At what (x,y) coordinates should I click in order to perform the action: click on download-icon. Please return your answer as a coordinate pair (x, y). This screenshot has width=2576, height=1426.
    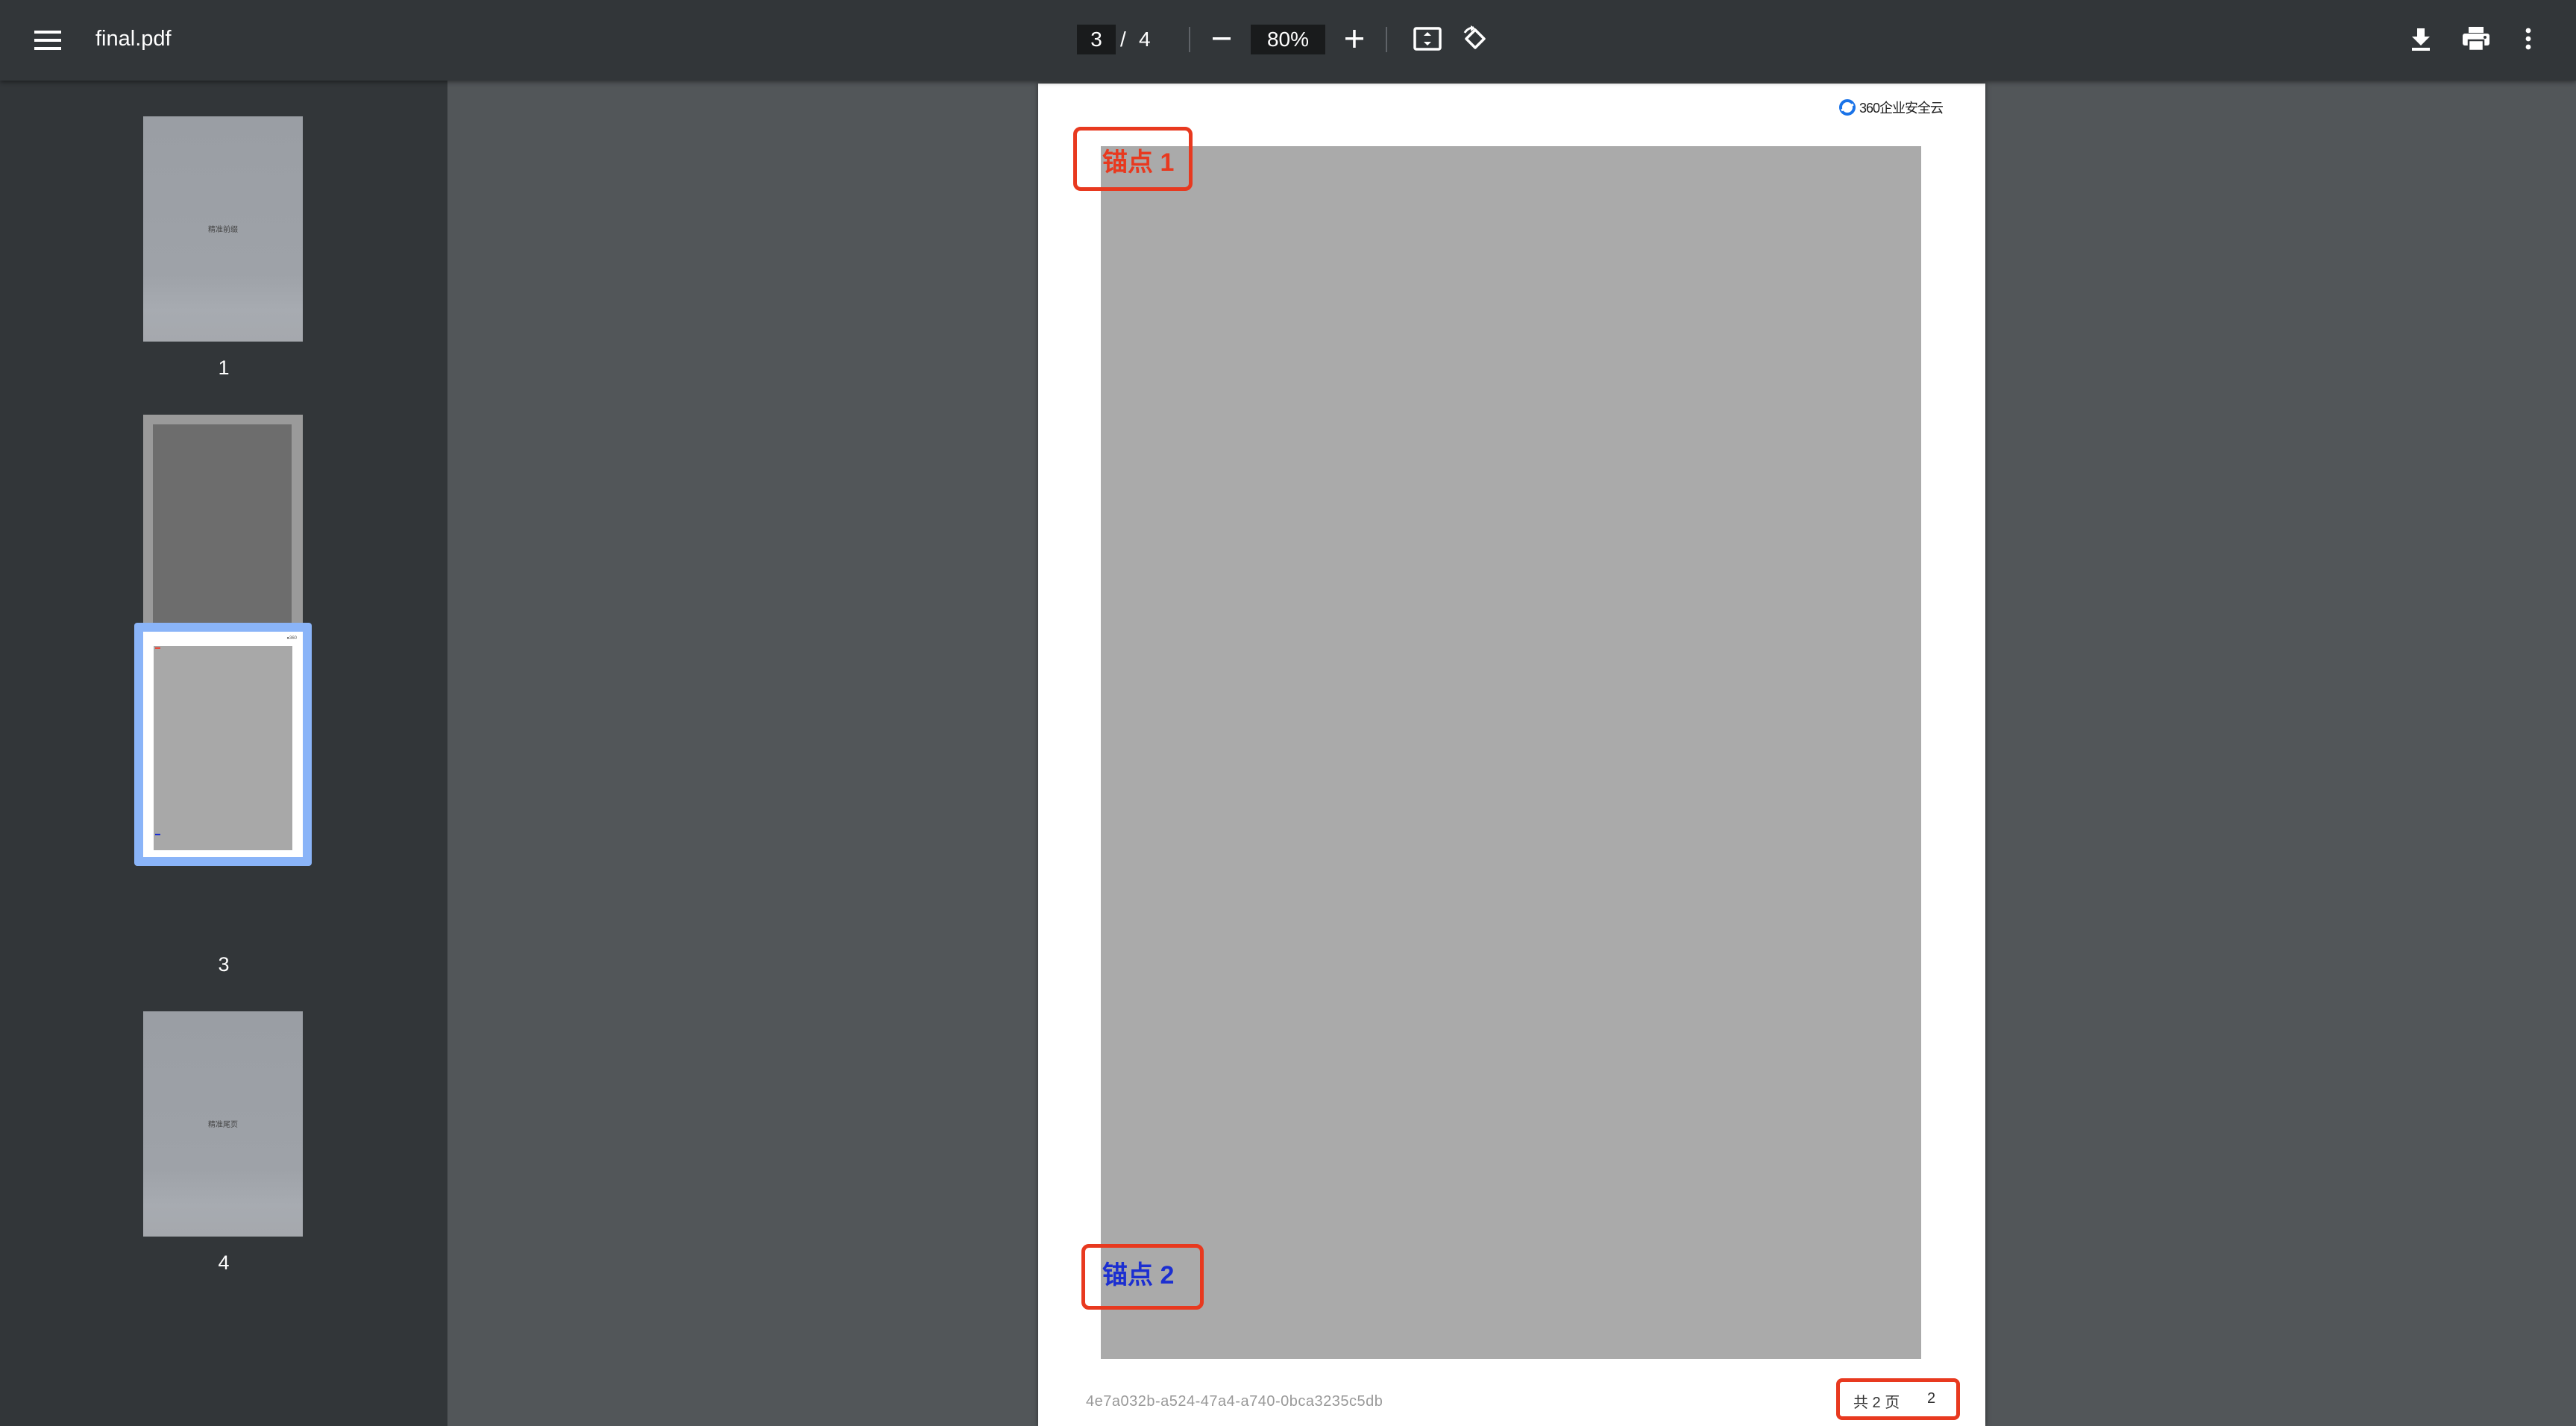
    Looking at the image, I should click on (2421, 40).